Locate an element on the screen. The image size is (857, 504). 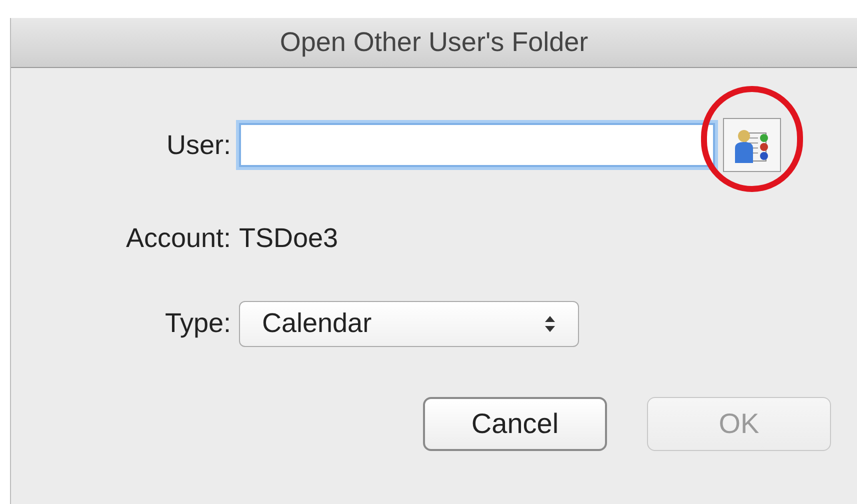
window-title: Open Other User's Folder is located at coordinates (434, 43).